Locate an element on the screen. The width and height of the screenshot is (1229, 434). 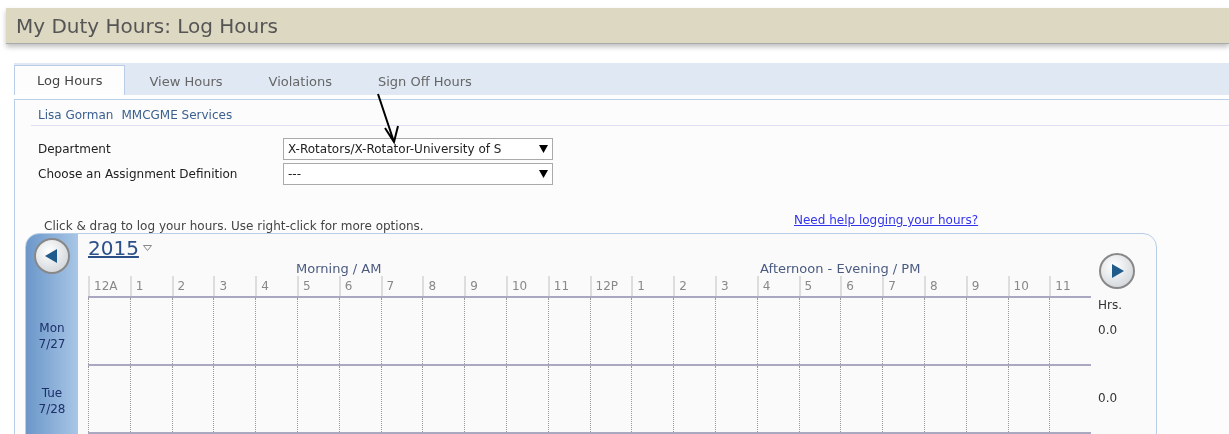
help-link: Need help logging your hours? is located at coordinates (886, 220).